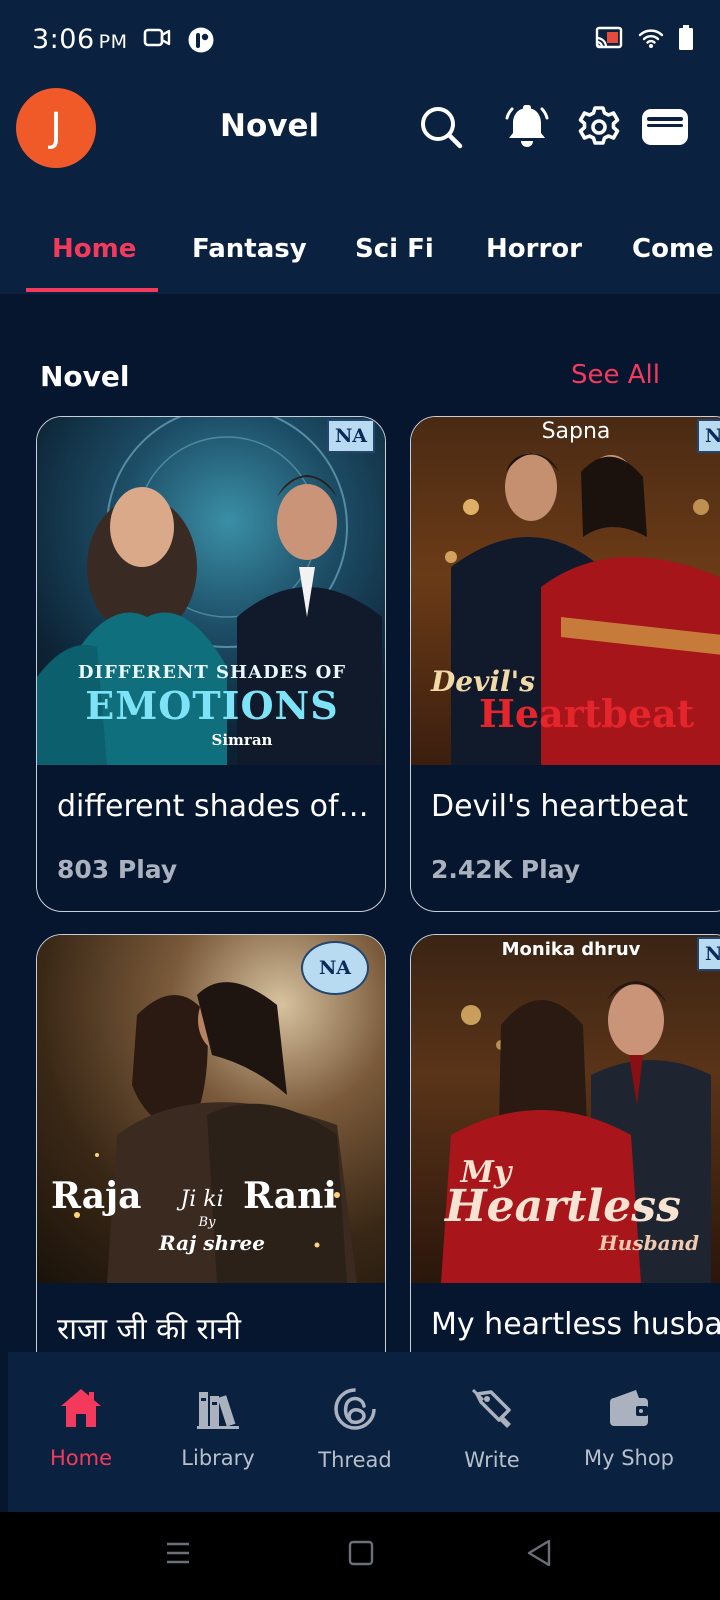  I want to click on avatar: J, so click(56, 128).